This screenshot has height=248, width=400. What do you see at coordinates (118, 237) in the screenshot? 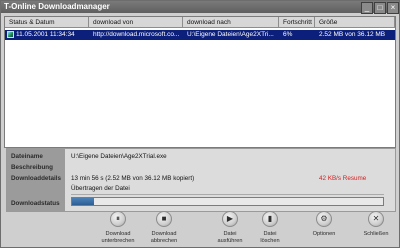
I see `pause-download-label: Download unterbrechen` at bounding box center [118, 237].